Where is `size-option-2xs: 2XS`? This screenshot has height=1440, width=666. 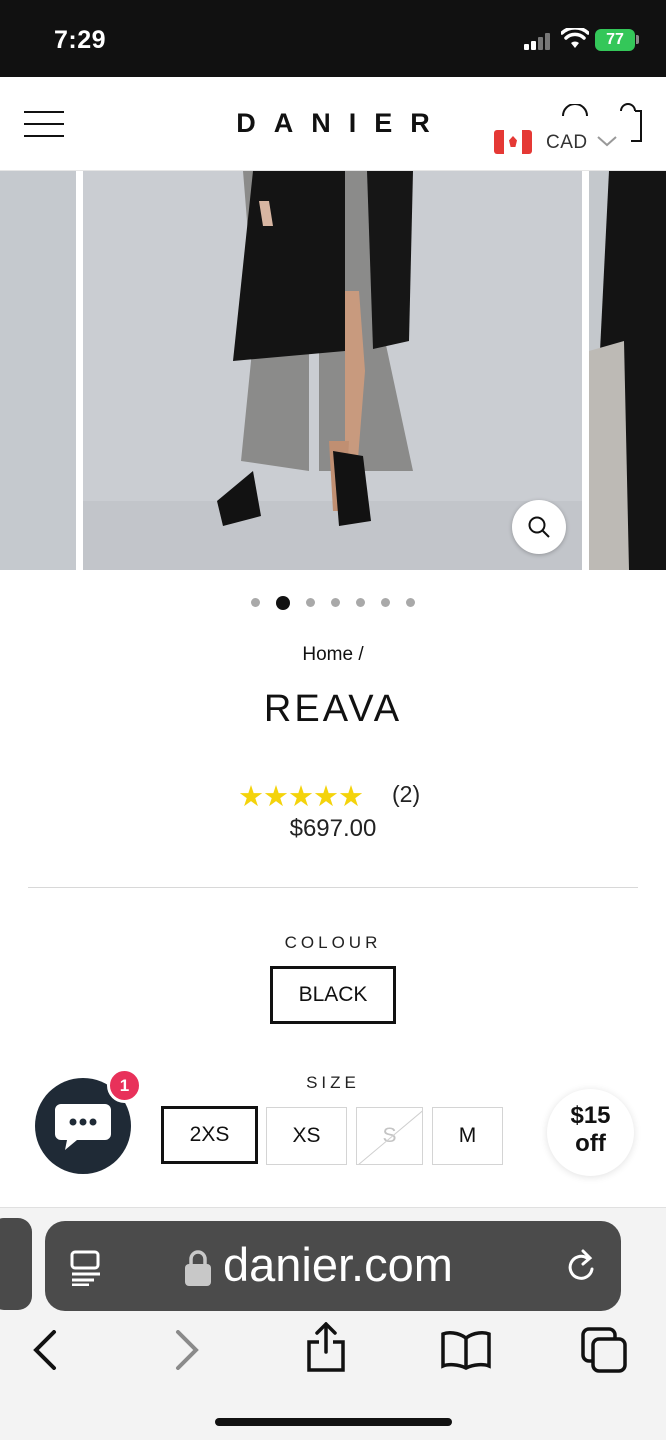 size-option-2xs: 2XS is located at coordinates (209, 1135).